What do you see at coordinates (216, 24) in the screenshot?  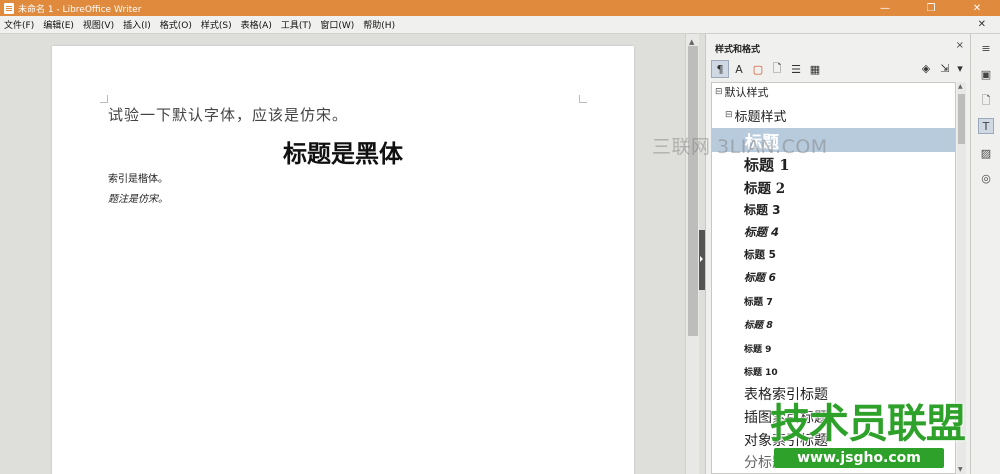 I see `menu-styles: 样式(S)` at bounding box center [216, 24].